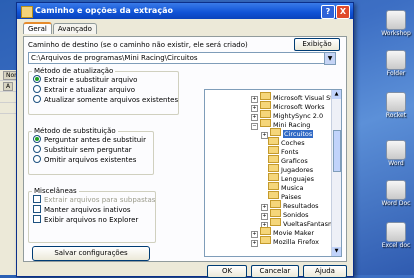  Describe the element at coordinates (396, 163) in the screenshot. I see `desktop-icon-label: Word` at that location.